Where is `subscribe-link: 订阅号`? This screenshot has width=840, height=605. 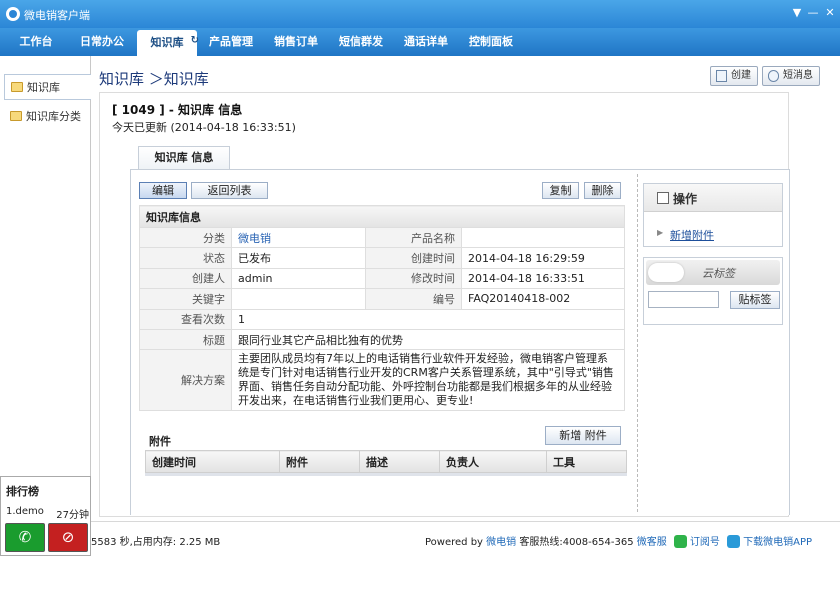 subscribe-link: 订阅号 is located at coordinates (705, 542).